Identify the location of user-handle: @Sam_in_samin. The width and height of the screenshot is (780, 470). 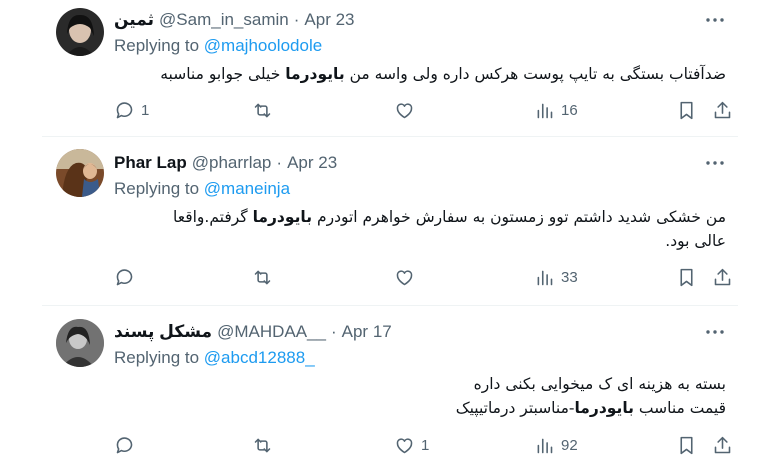
(224, 20).